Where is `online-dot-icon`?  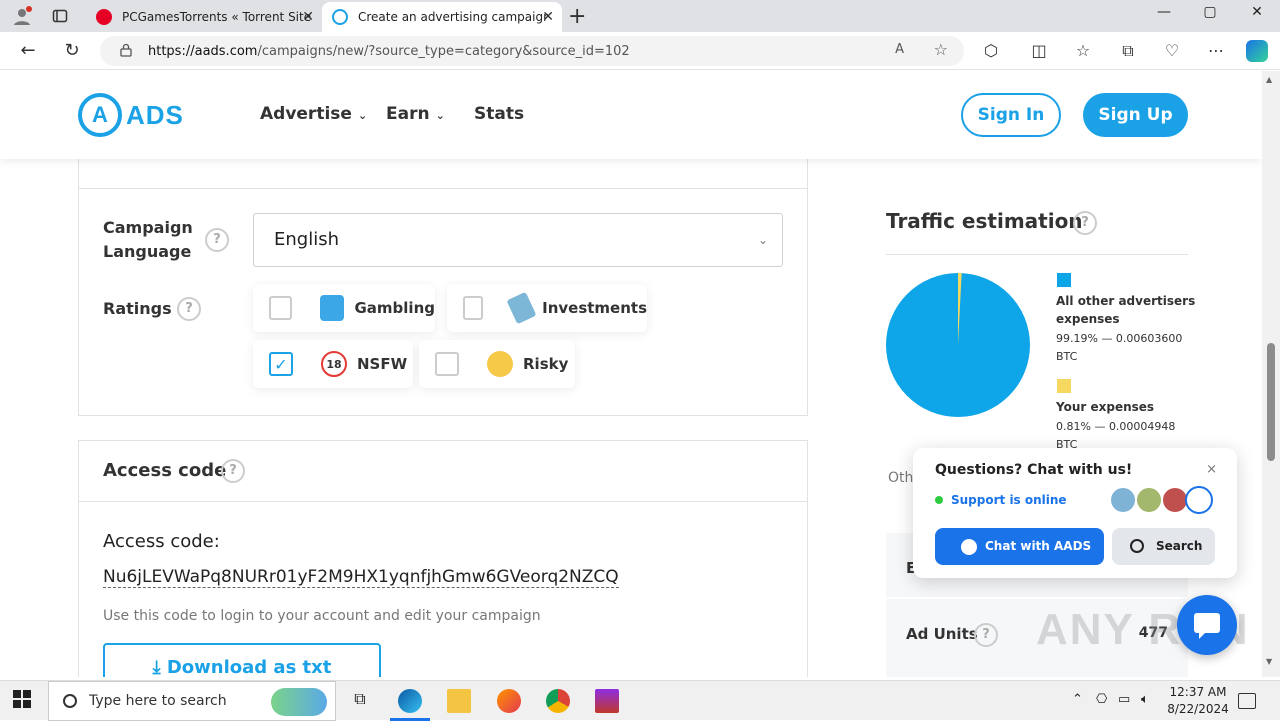
online-dot-icon is located at coordinates (939, 500).